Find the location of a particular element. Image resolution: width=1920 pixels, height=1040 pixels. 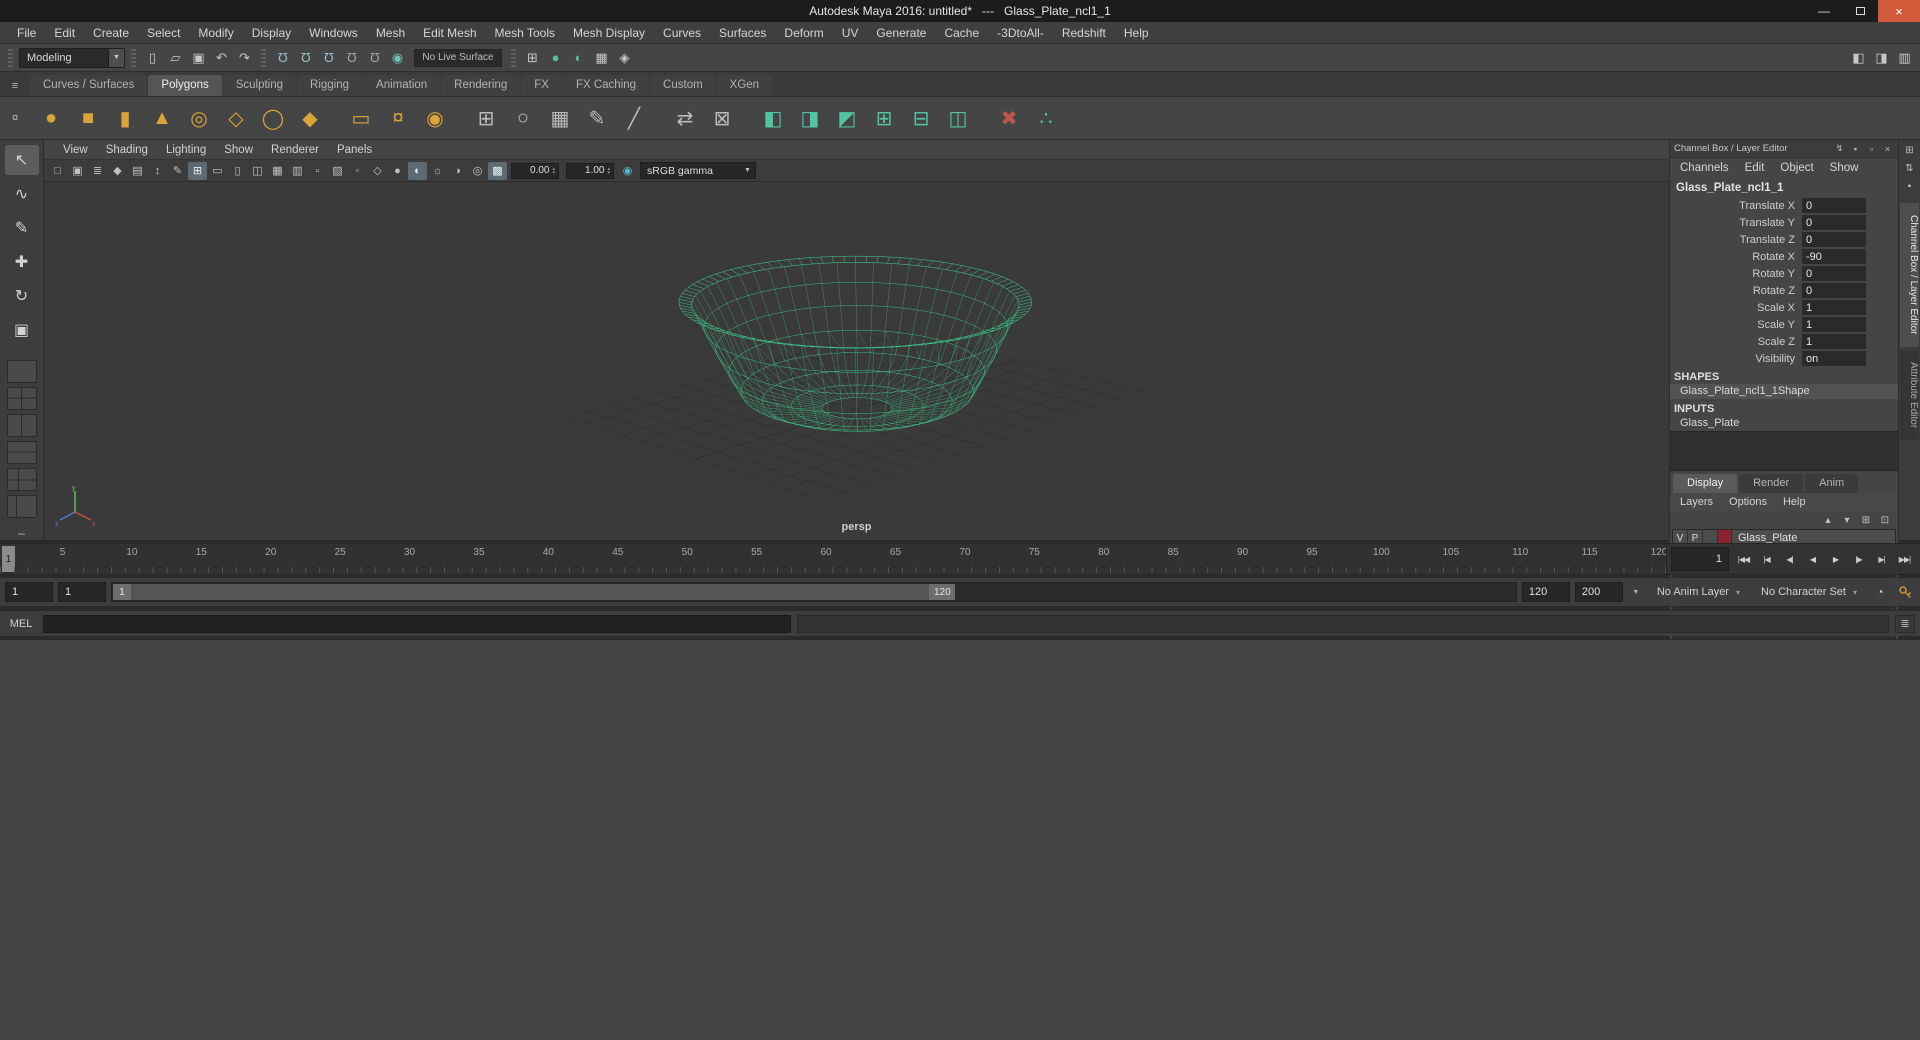

menu-item-create: Create is located at coordinates (111, 33).